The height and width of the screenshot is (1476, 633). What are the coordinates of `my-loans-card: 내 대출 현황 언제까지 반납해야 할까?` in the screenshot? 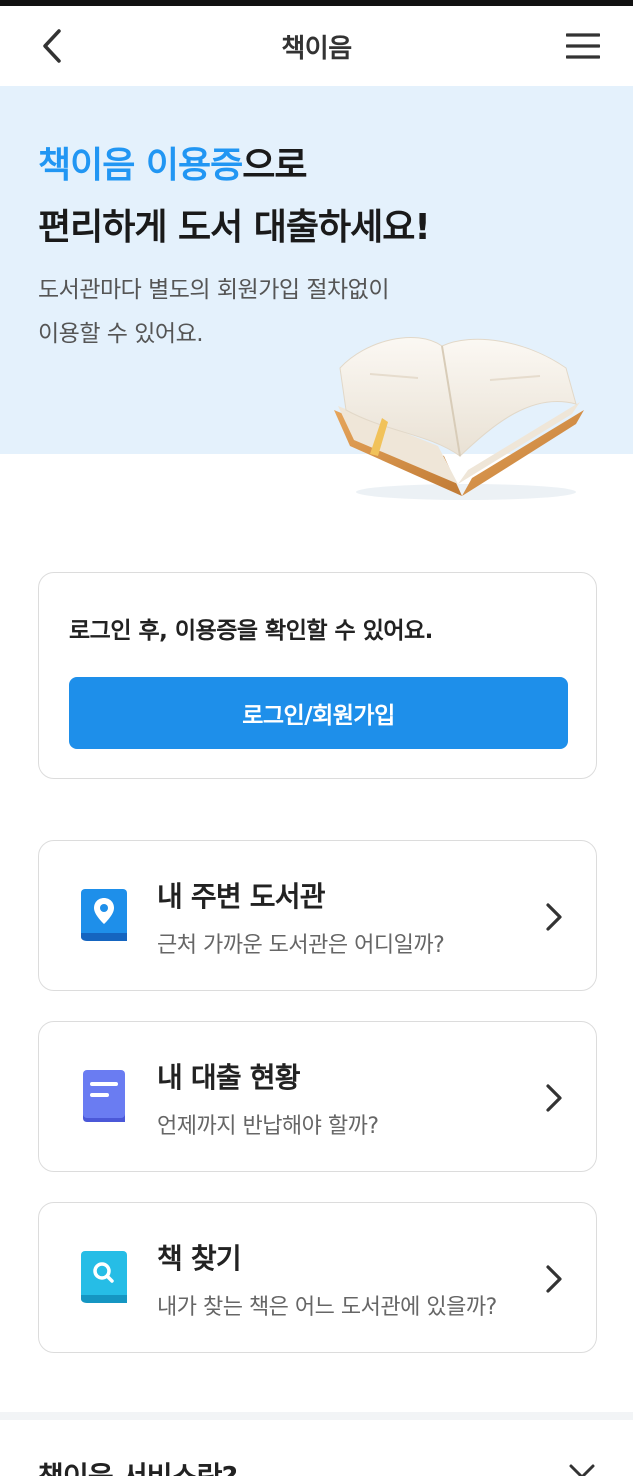 It's located at (317, 1096).